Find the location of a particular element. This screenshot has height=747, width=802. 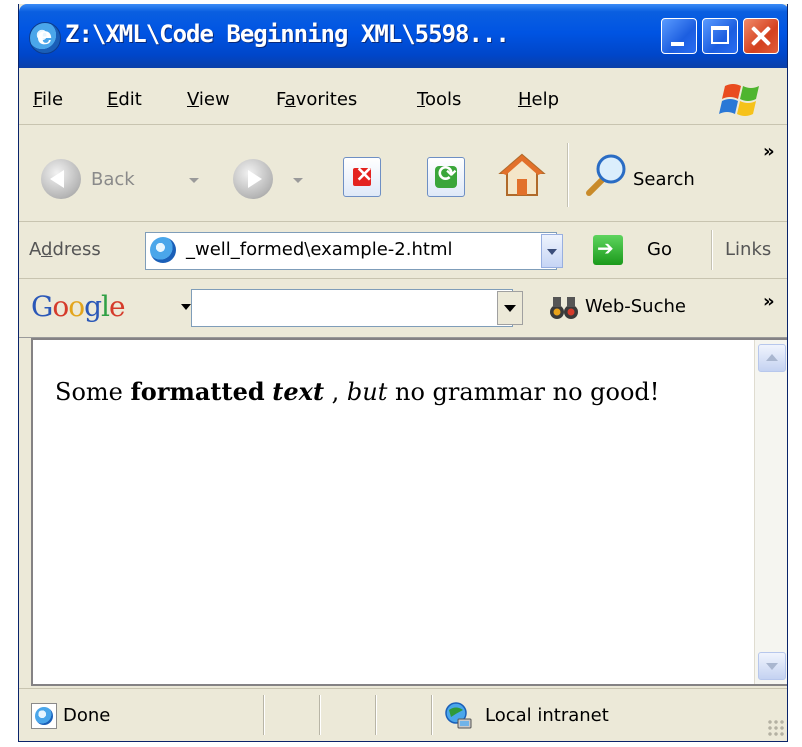

intranet-zone-icon is located at coordinates (458, 715).